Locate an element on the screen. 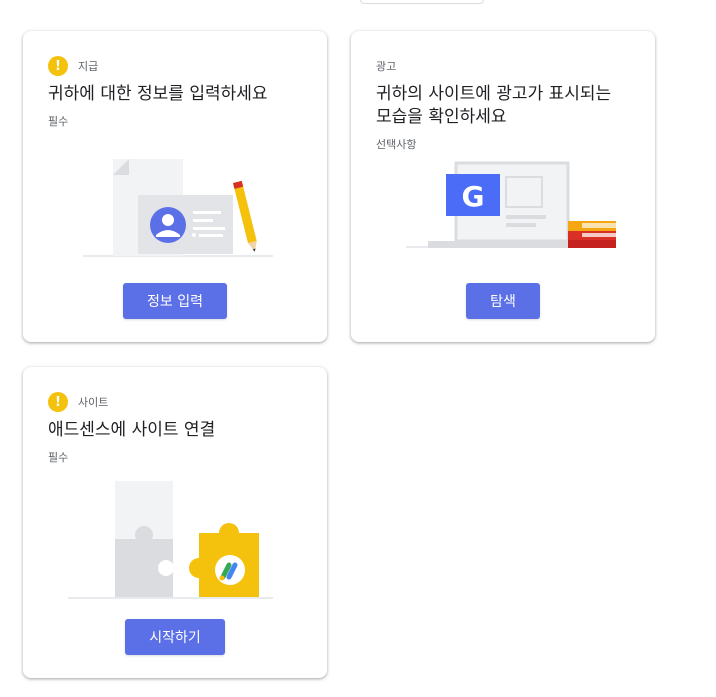 Image resolution: width=716 pixels, height=697 pixels. card-title-line-1: 귀하의 사이트에 광고가 표시되는 is located at coordinates (494, 94).